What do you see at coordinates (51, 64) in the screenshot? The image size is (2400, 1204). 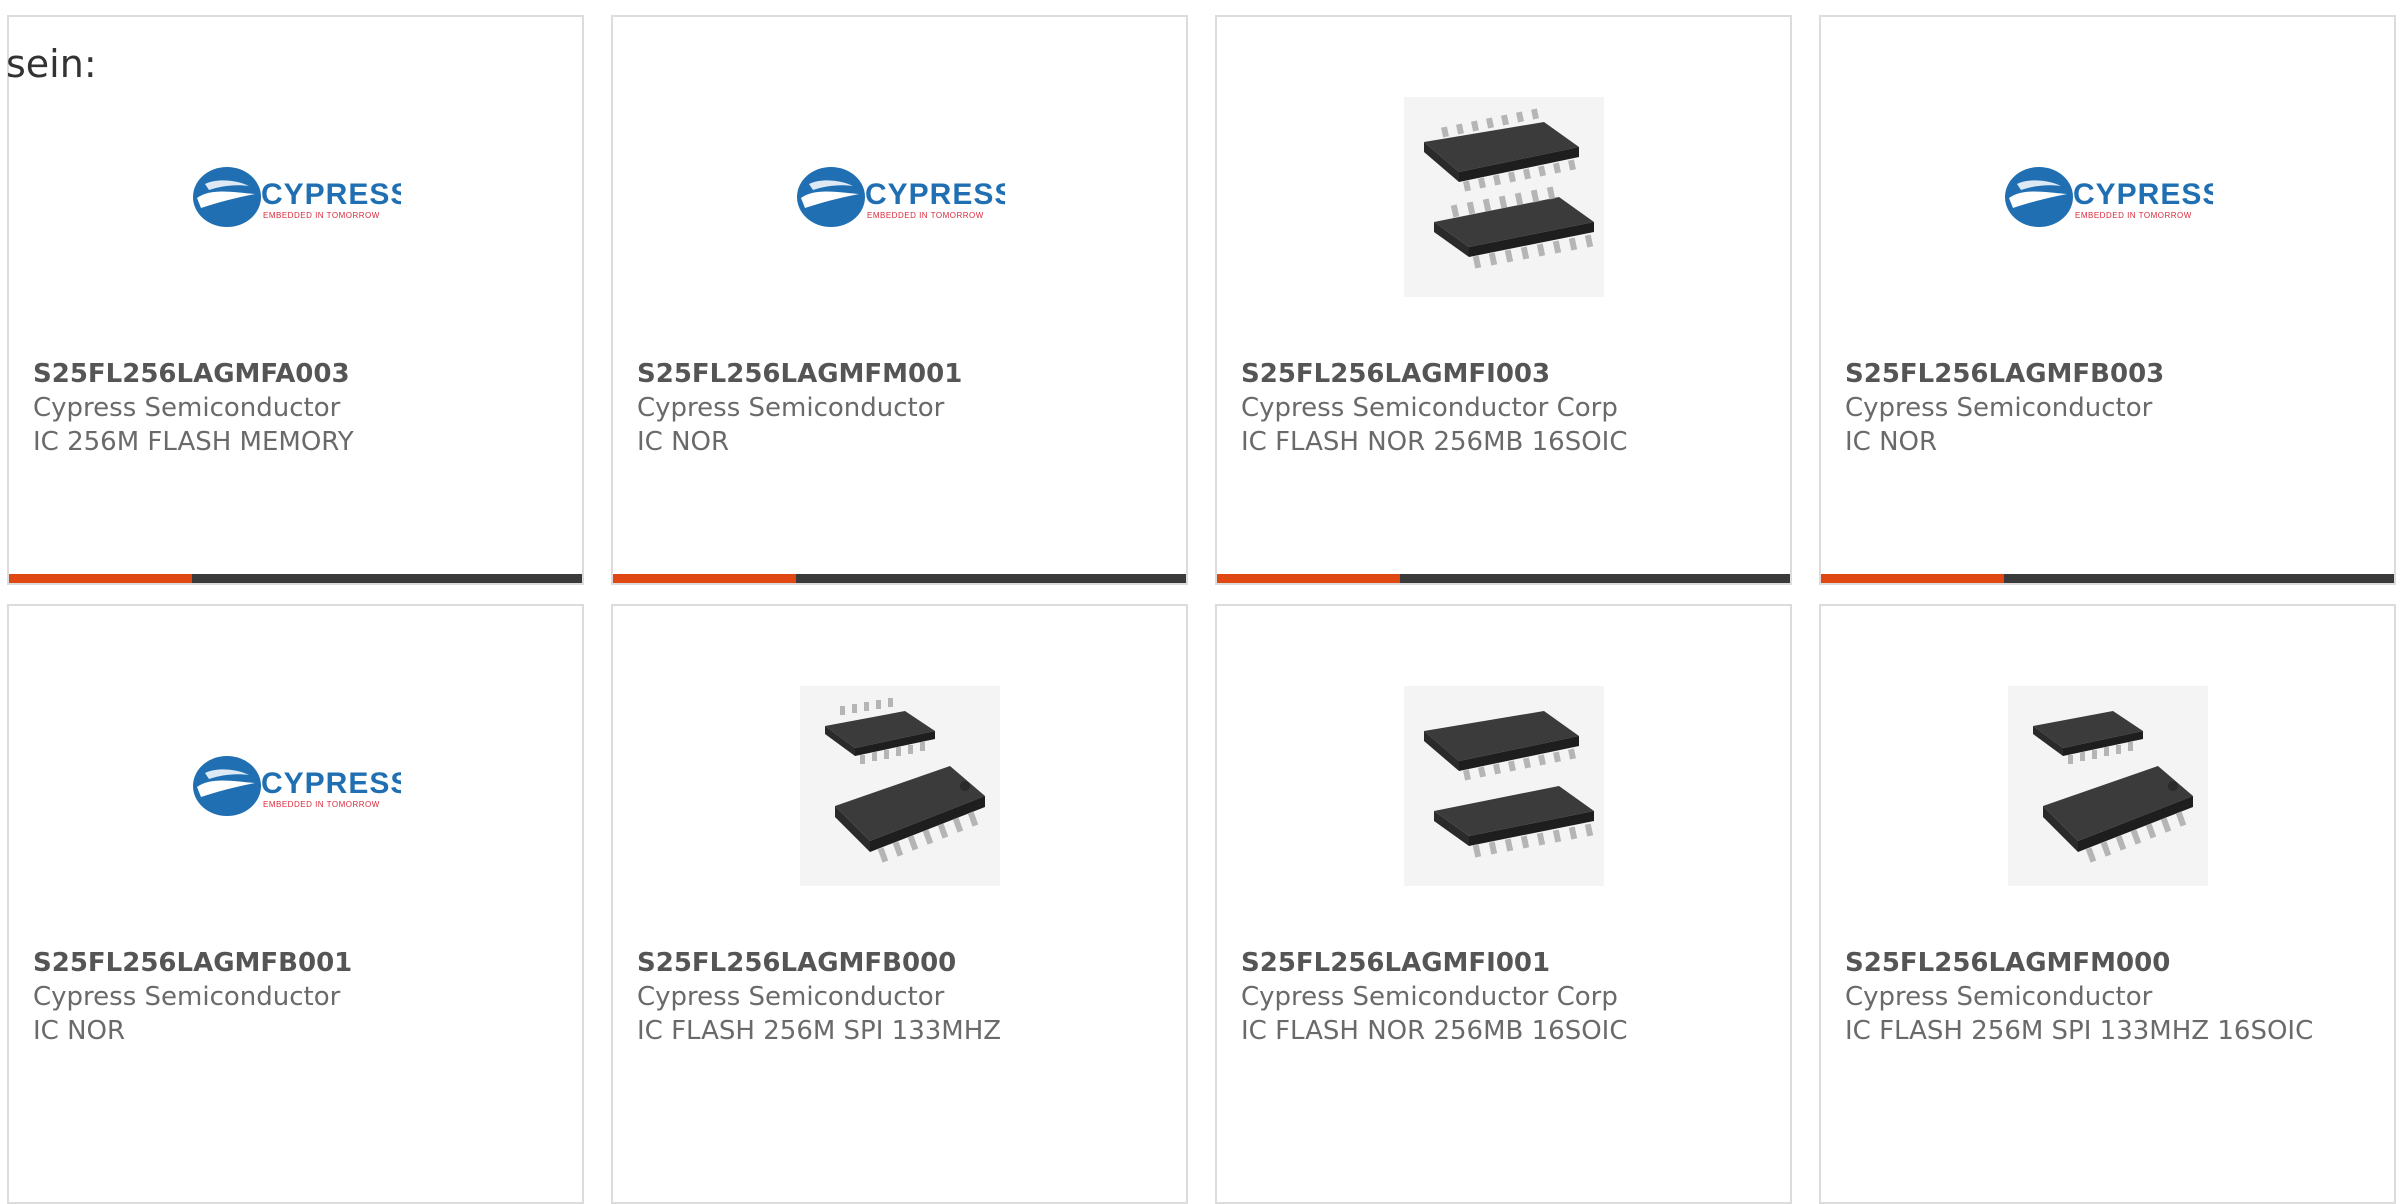 I see `intro-text: sein:` at bounding box center [51, 64].